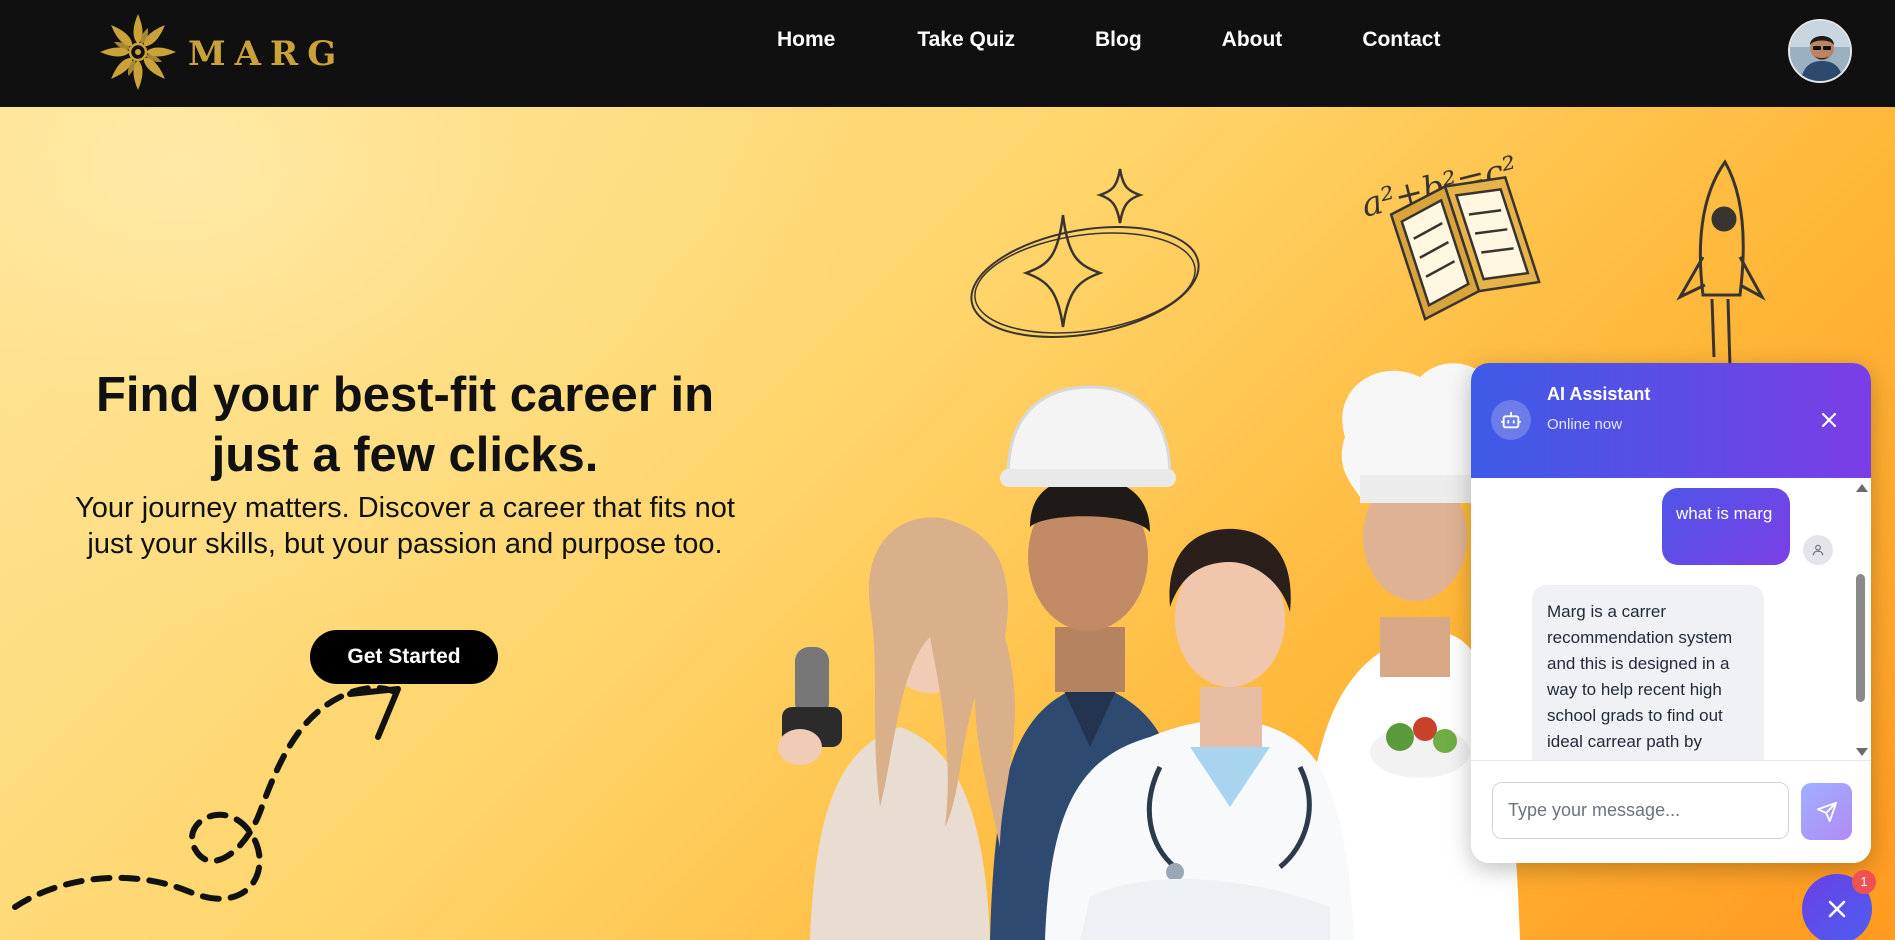 The height and width of the screenshot is (940, 1895). What do you see at coordinates (404, 657) in the screenshot?
I see `get-started-button: Get Started` at bounding box center [404, 657].